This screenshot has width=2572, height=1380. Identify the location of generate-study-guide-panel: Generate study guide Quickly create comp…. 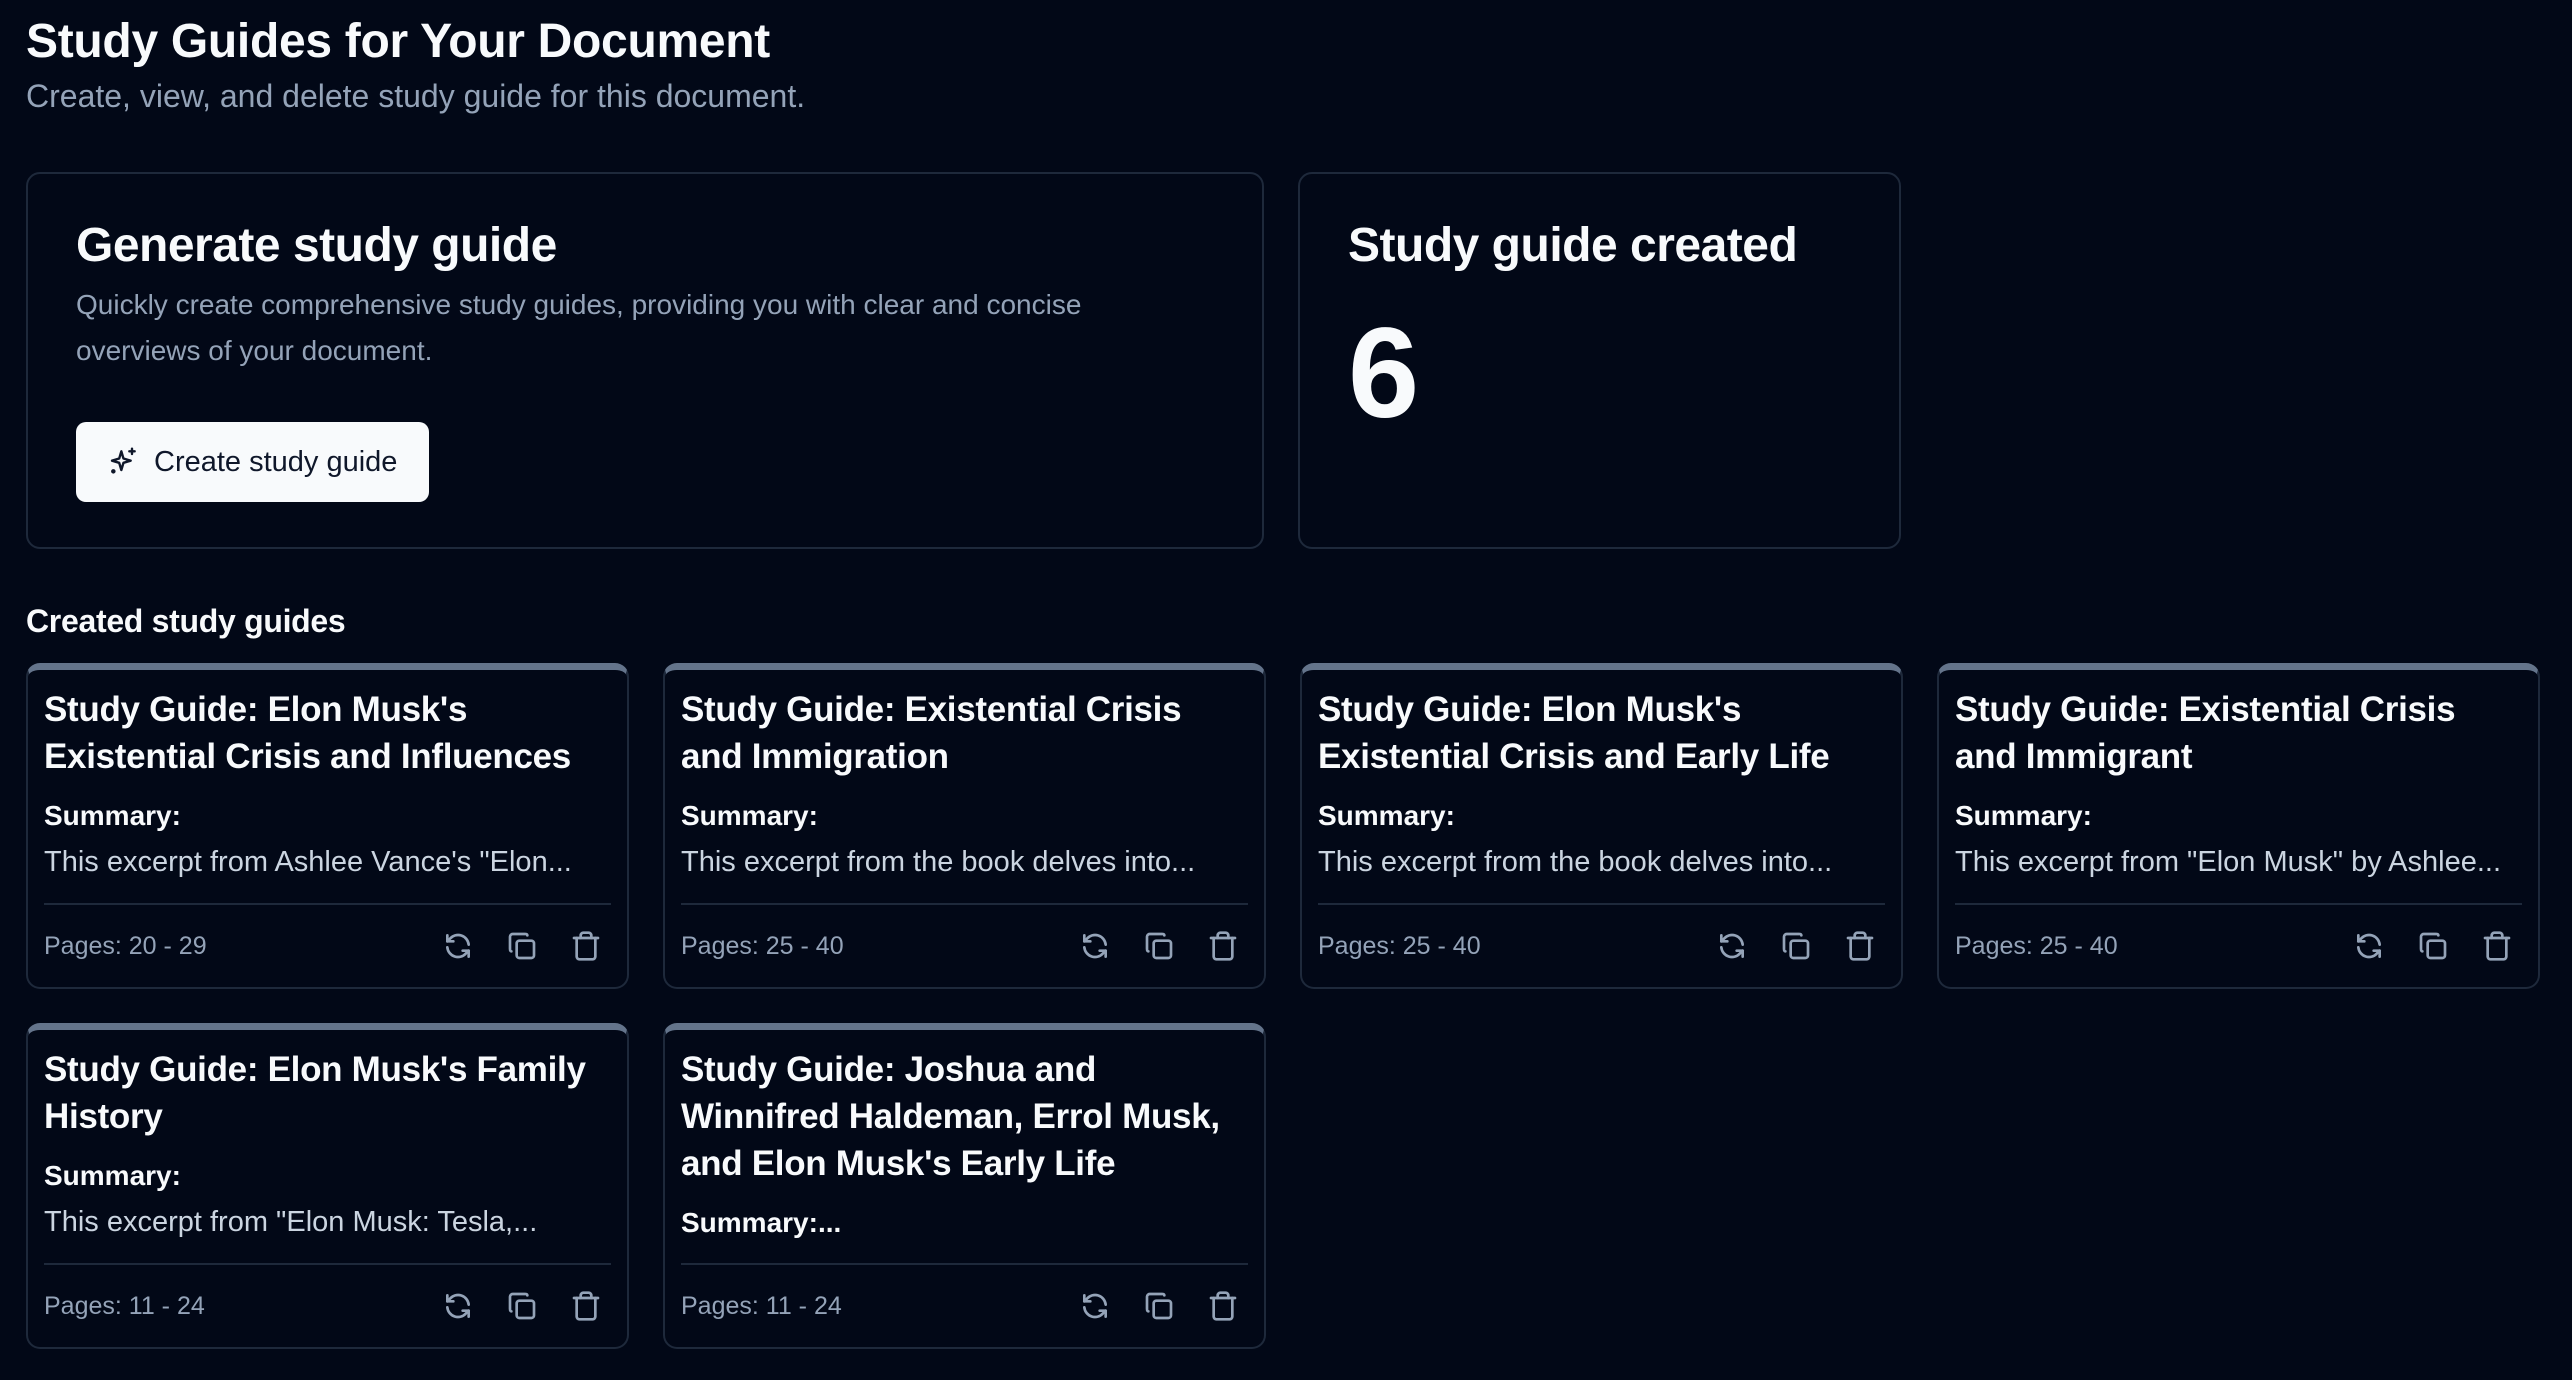
(645, 360).